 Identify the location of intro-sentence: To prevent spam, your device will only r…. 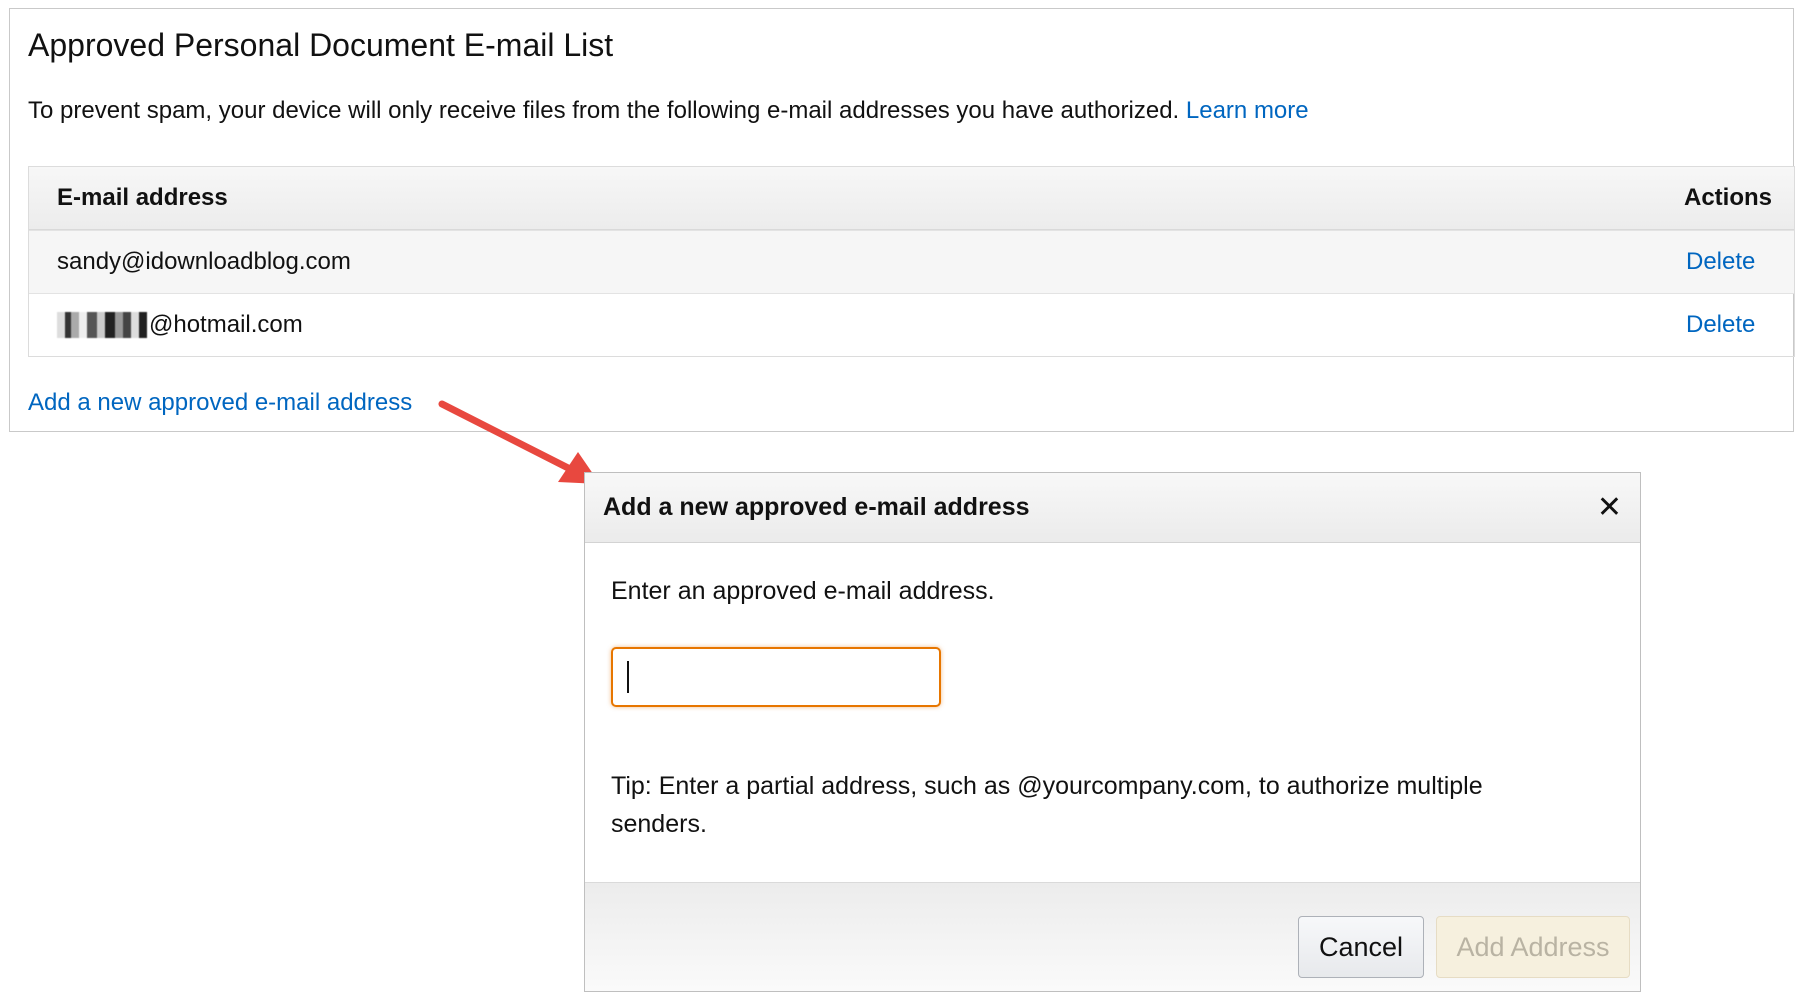
(604, 110).